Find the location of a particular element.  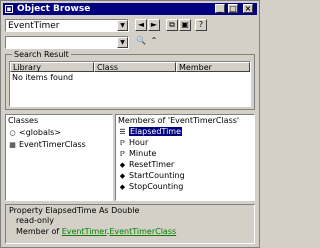

class-item-globals: ○ <globals> is located at coordinates (34, 133).